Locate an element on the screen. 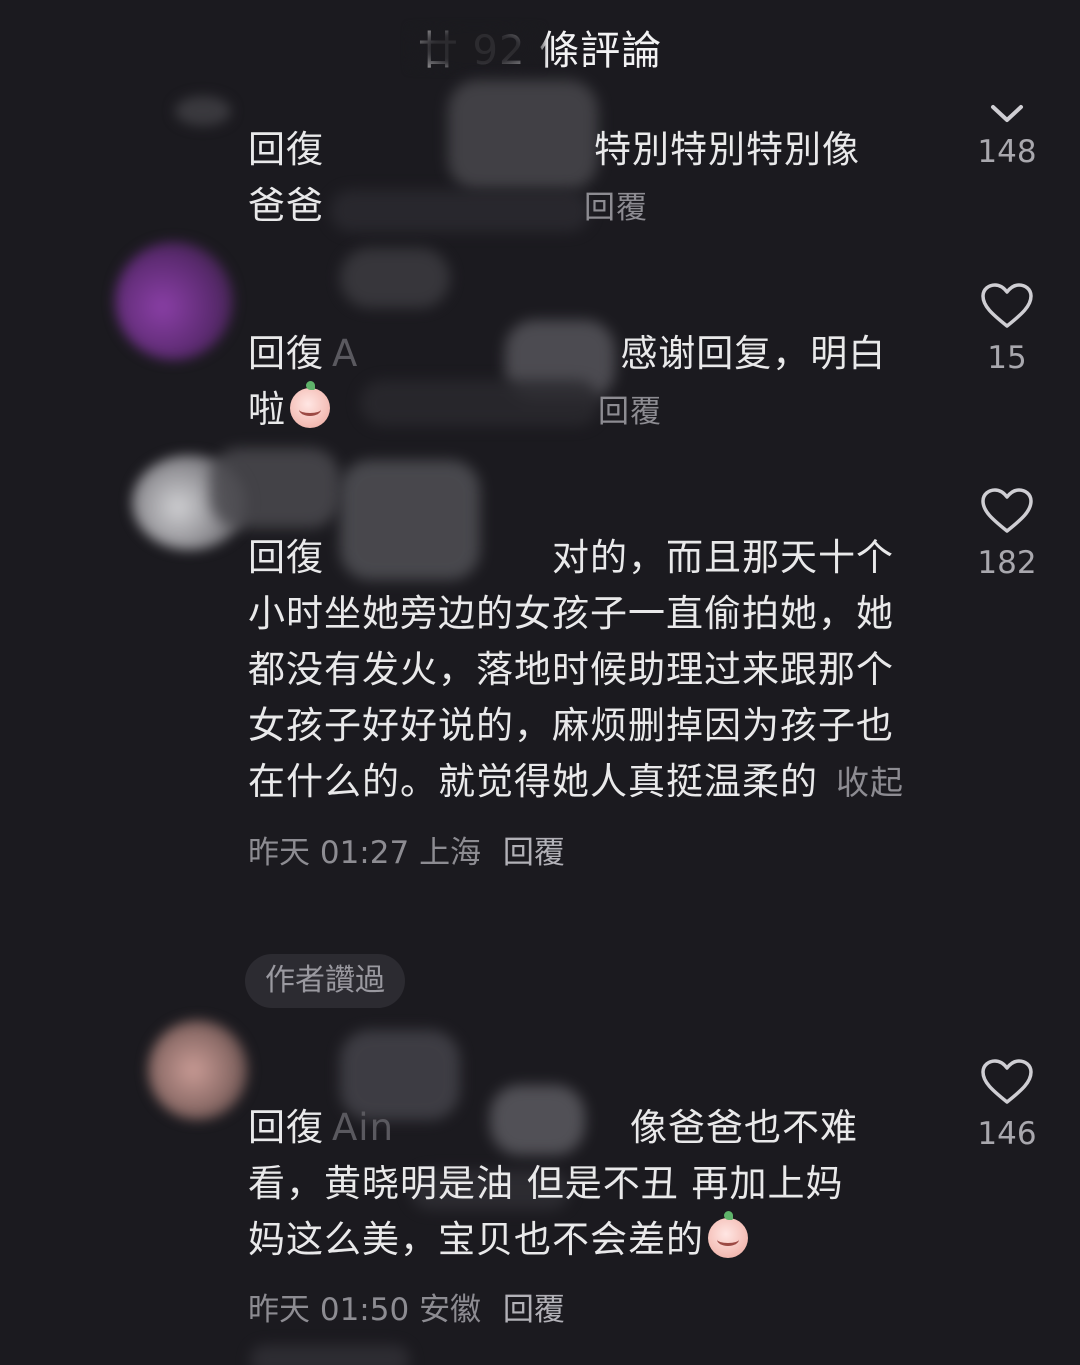 The height and width of the screenshot is (1365, 1080). comment-location: 上海 is located at coordinates (450, 853).